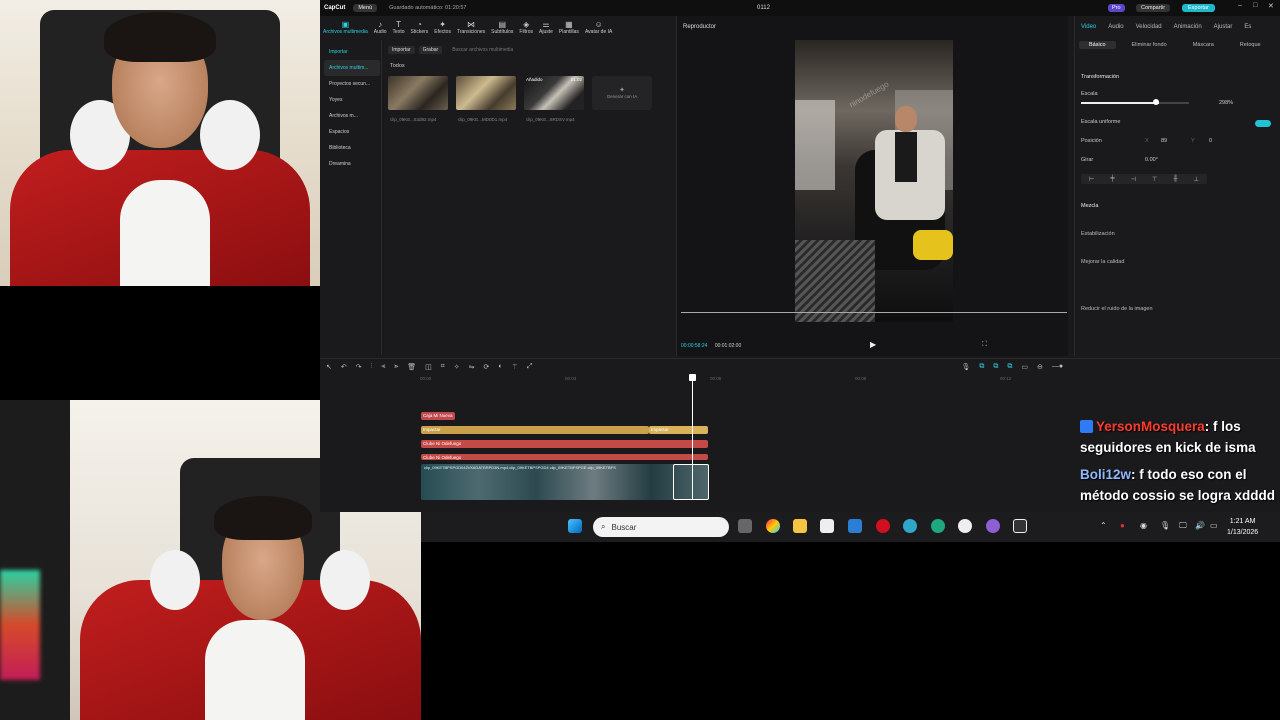 The width and height of the screenshot is (1280, 720). I want to click on tool-subtitles: ▤ Subtítulos, so click(502, 27).